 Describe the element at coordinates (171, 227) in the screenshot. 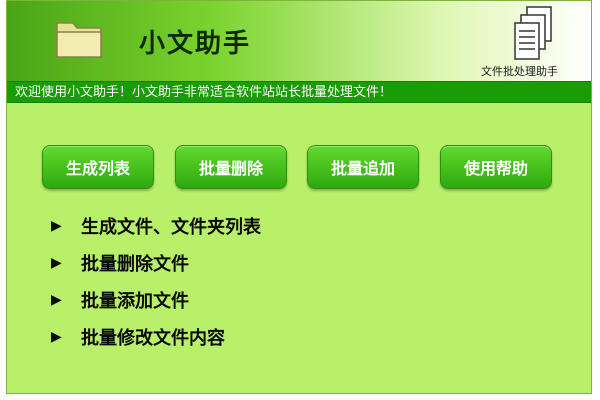

I see `feature-text: 生成文件、文件夹列表` at that location.